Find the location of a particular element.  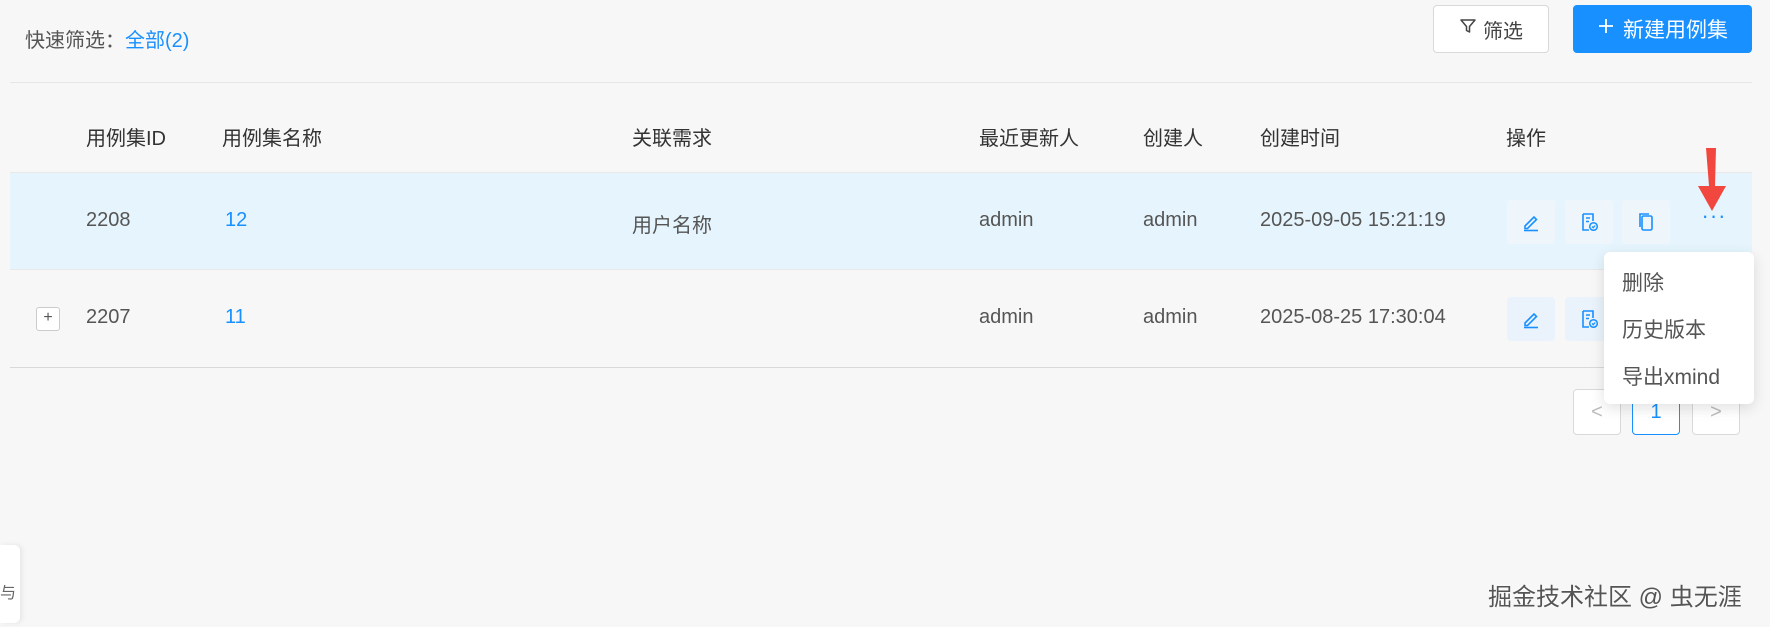

menu-item-history: 历史版本 is located at coordinates (1679, 330).